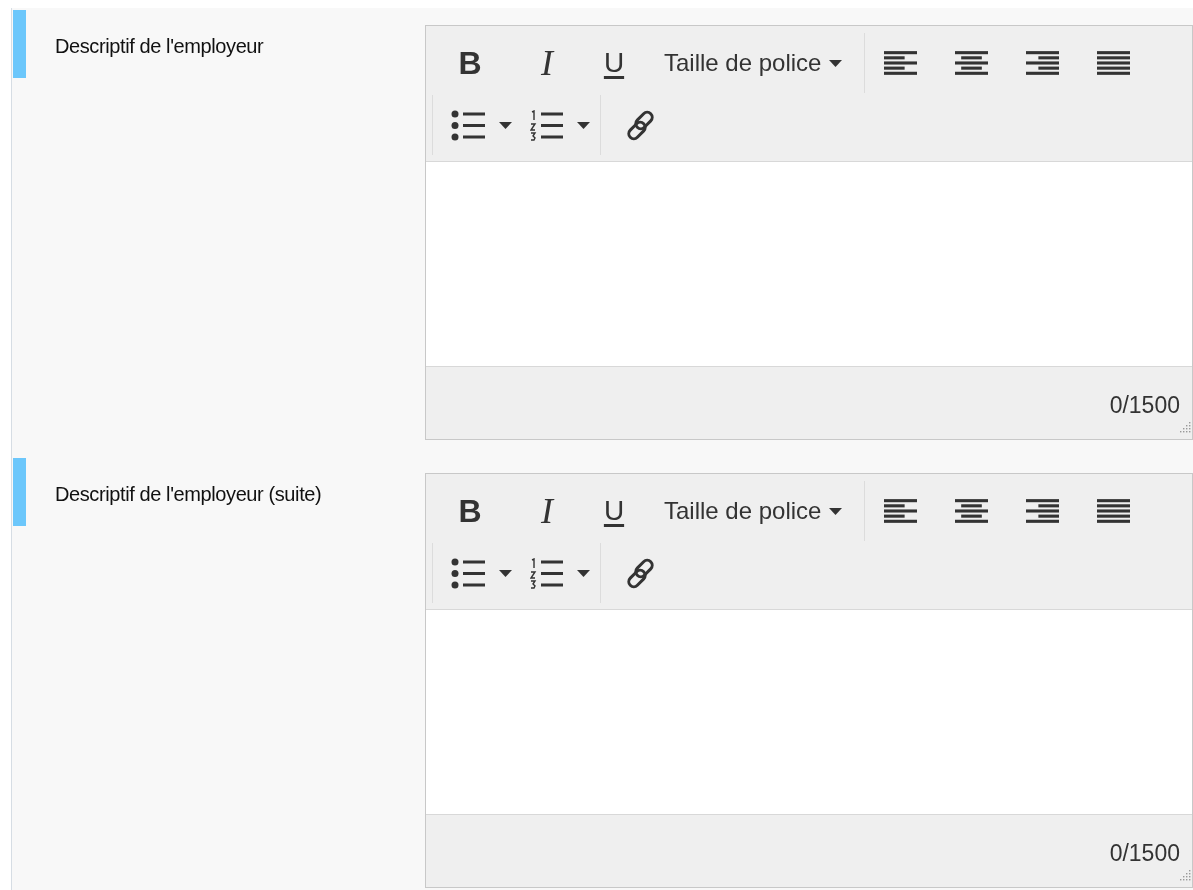 This screenshot has height=890, width=1193. Describe the element at coordinates (160, 46) in the screenshot. I see `field-label: Descriptif de l'employeur` at that location.